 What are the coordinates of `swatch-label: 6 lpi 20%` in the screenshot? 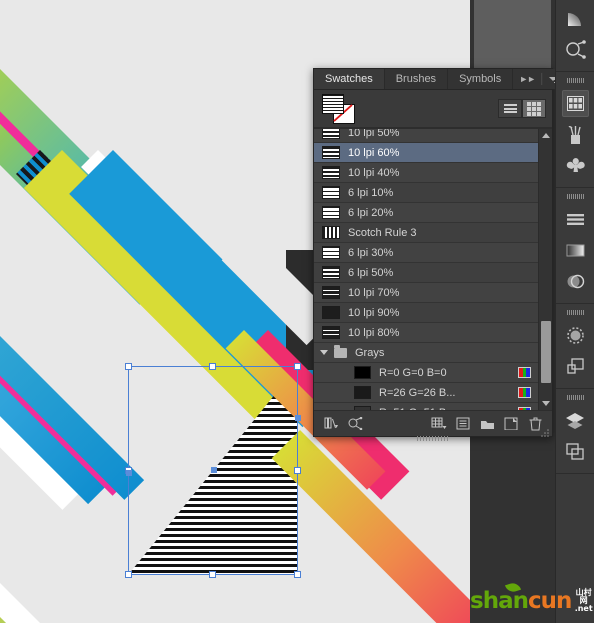 It's located at (371, 212).